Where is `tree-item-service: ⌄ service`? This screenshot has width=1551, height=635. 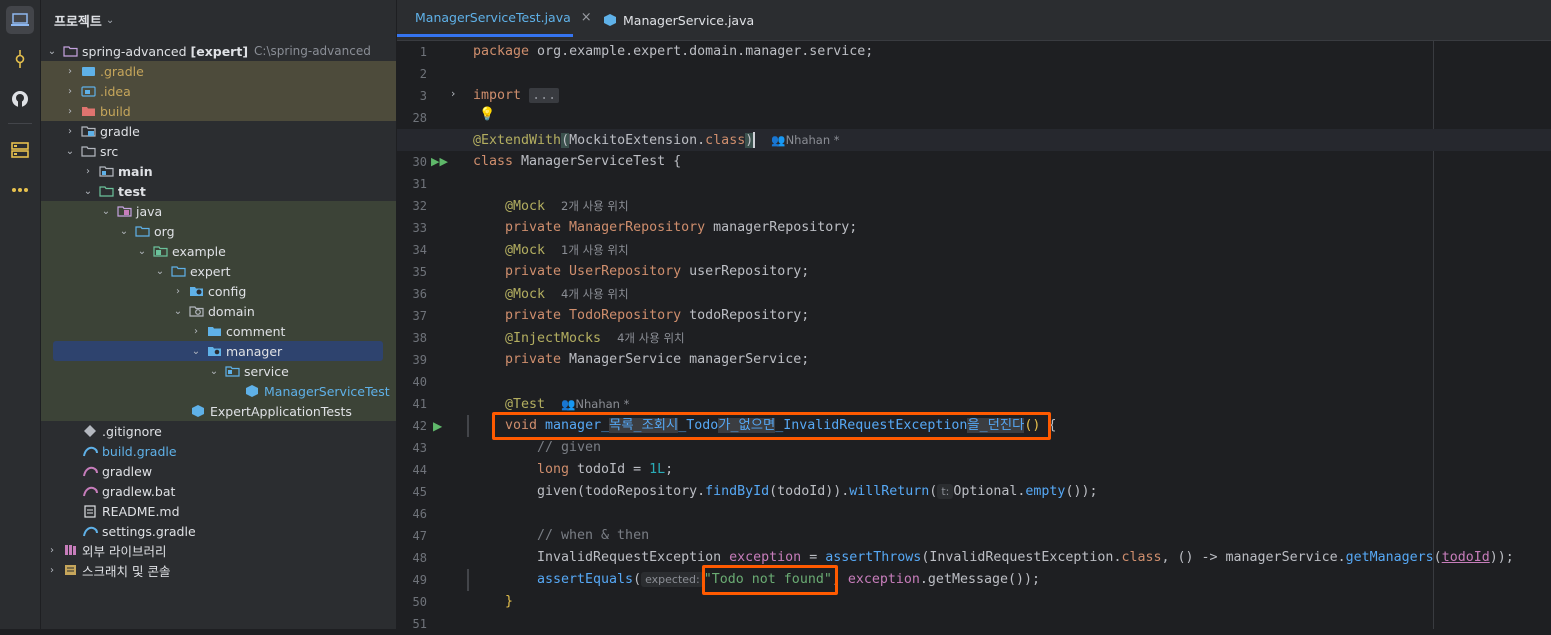
tree-item-service: ⌄ service is located at coordinates (218, 371).